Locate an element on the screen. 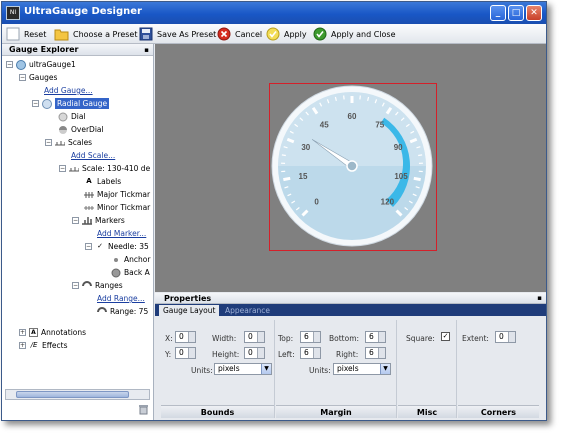  gauge-icon is located at coordinates (21, 64).